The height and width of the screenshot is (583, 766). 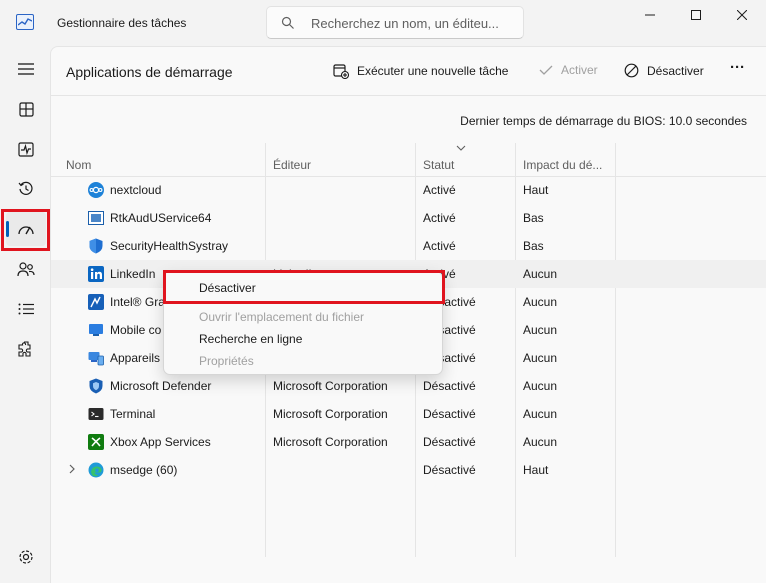 I want to click on table-row: msedge (60) Désactivé Haut, so click(x=408, y=470).